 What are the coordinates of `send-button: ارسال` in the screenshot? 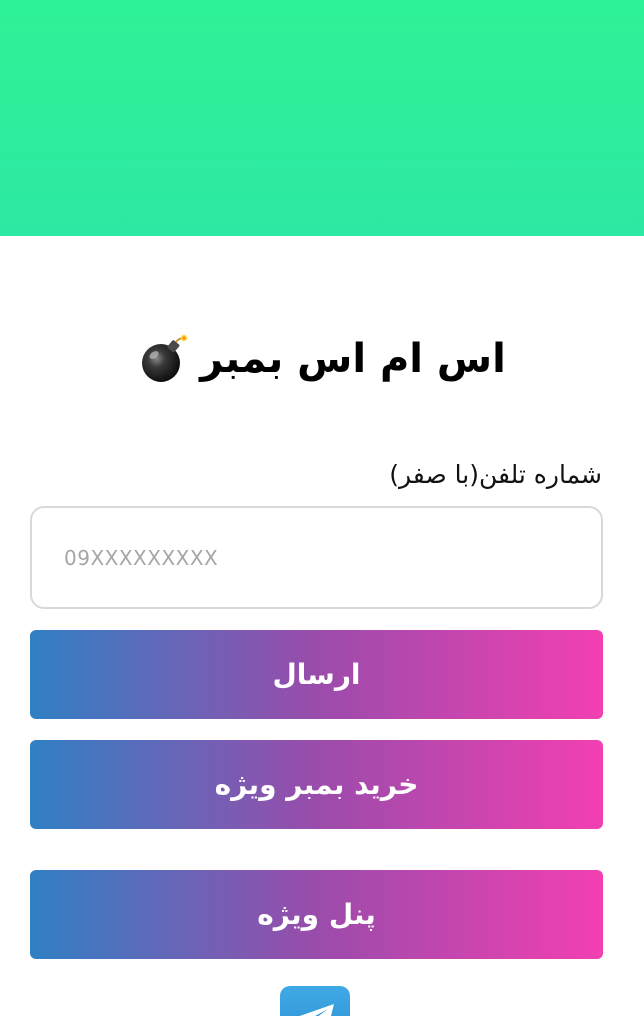 It's located at (316, 674).